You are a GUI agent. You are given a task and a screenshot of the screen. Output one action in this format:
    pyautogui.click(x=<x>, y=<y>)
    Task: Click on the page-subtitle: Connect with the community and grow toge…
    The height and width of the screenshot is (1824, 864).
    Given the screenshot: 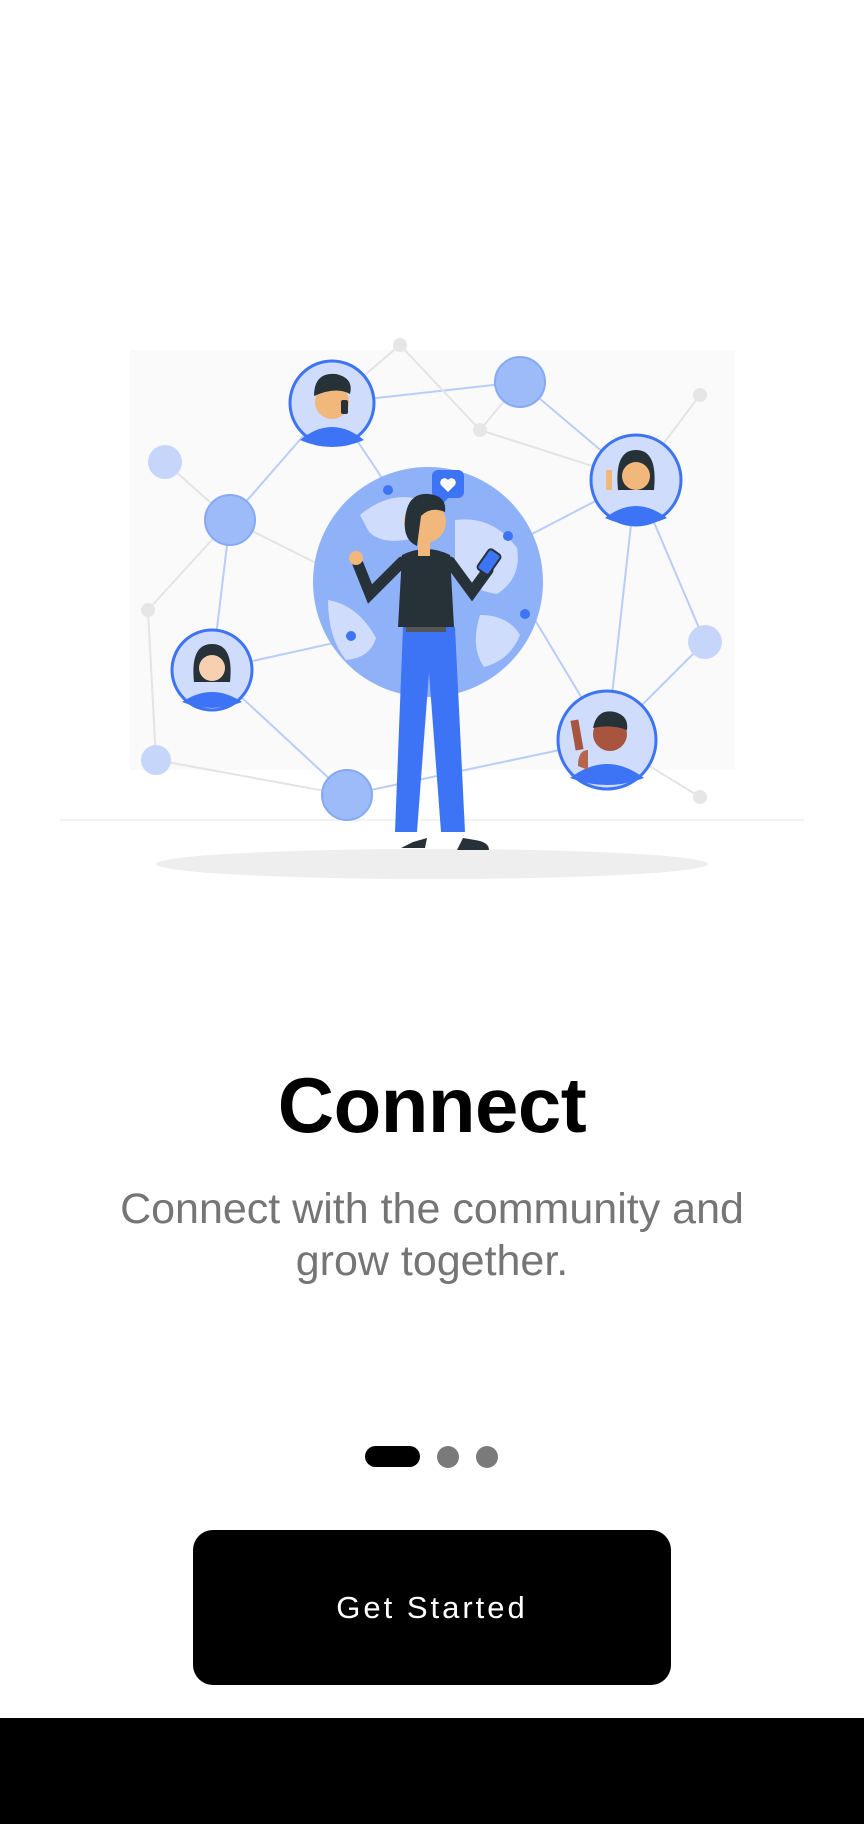 What is the action you would take?
    pyautogui.click(x=432, y=1235)
    